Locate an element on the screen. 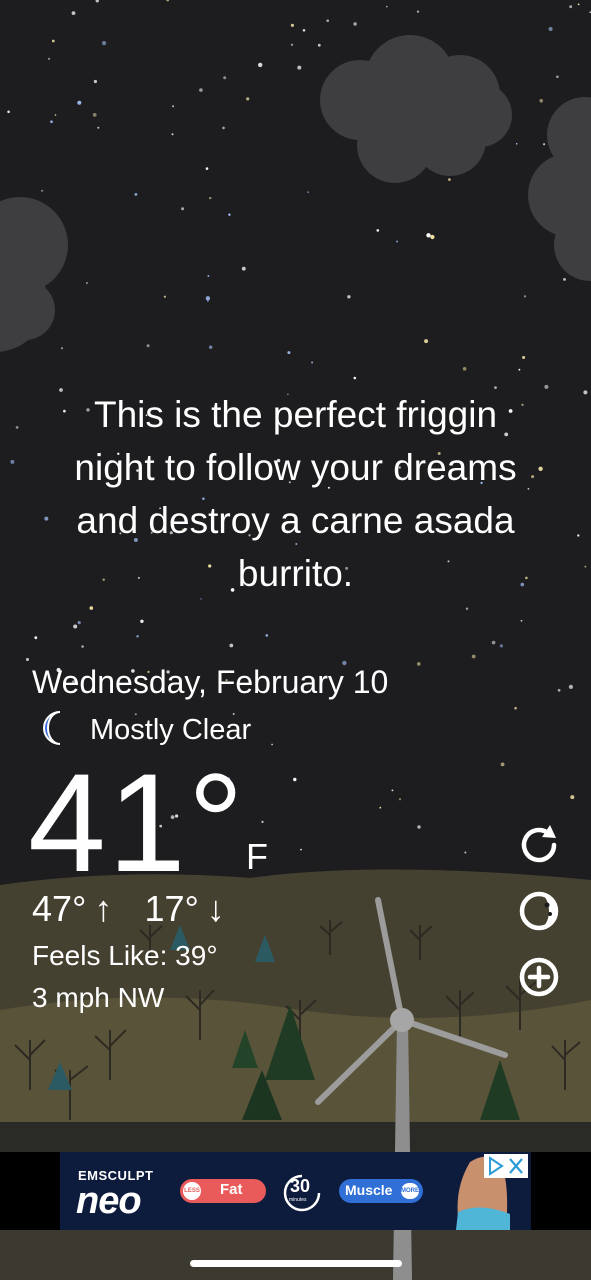  refresh-button is located at coordinates (539, 845).